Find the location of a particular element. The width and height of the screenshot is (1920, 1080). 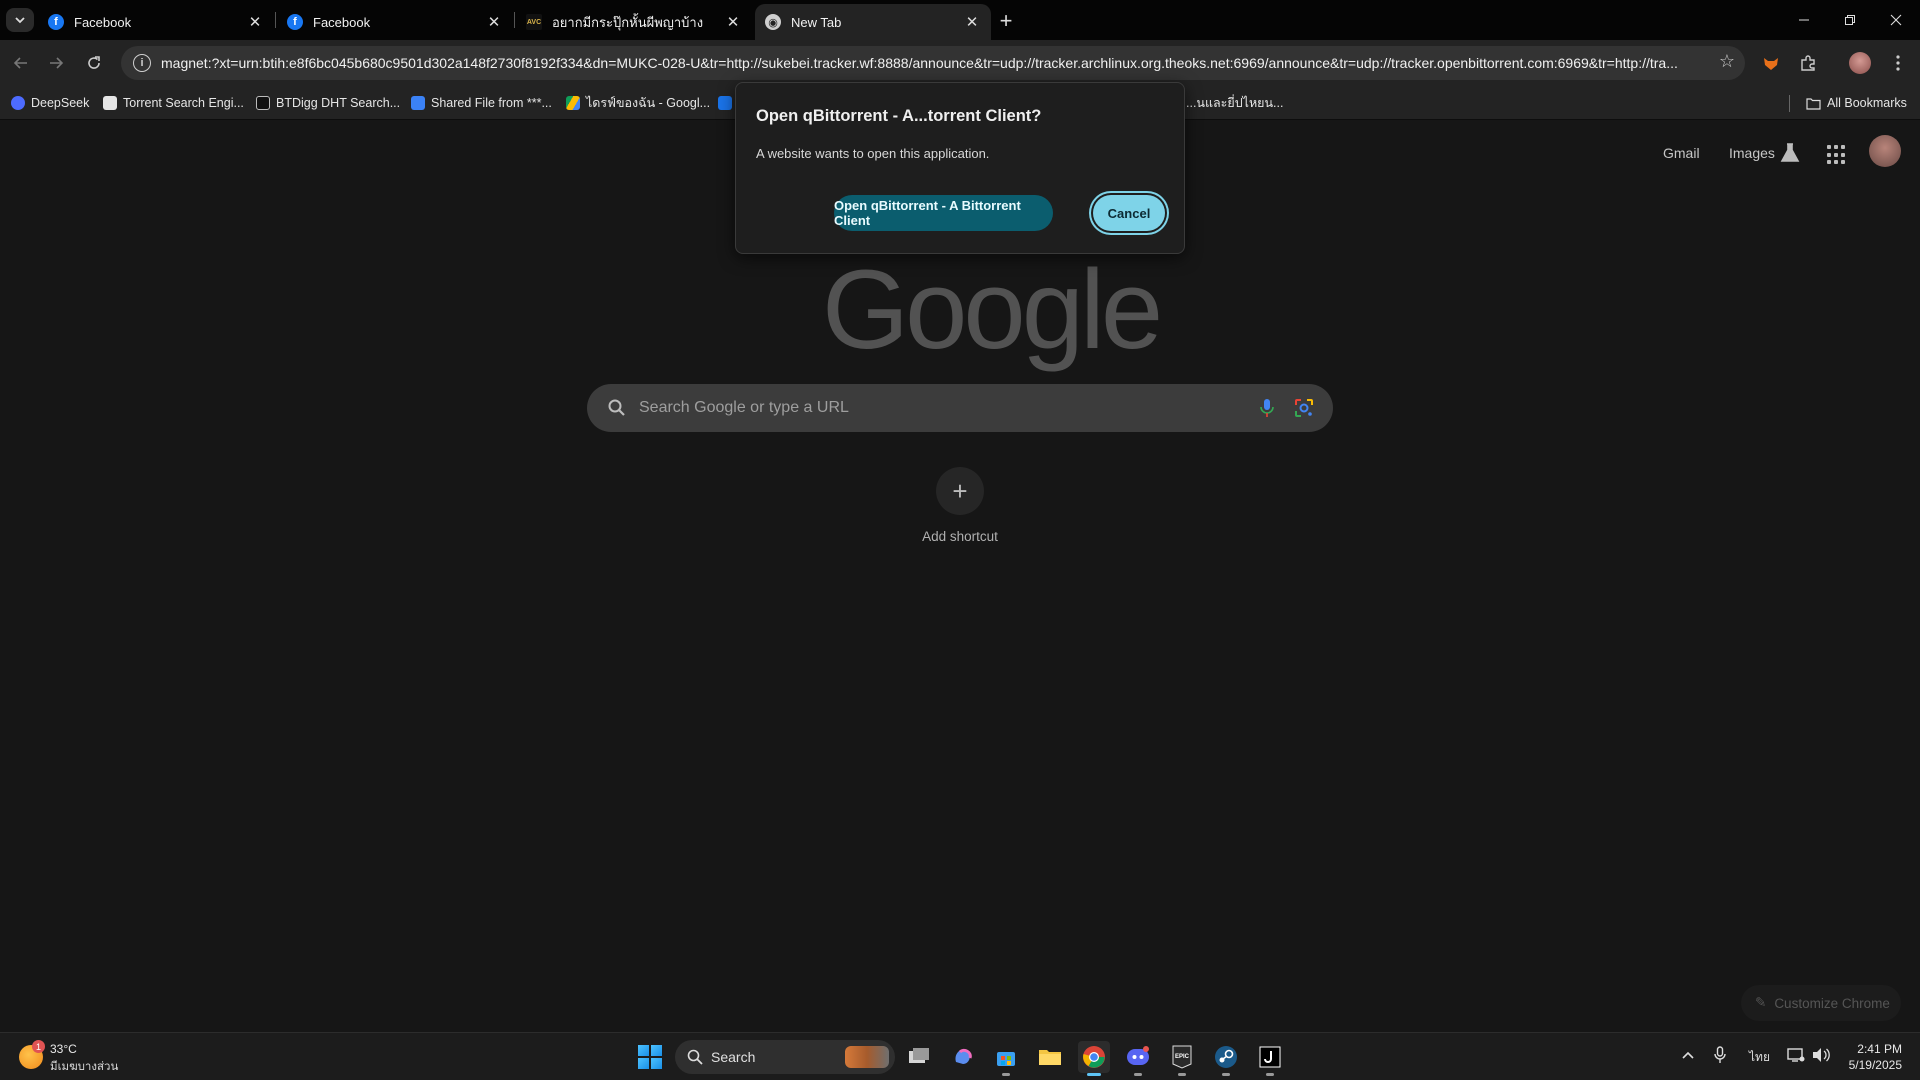

images-link: Images is located at coordinates (1752, 153).